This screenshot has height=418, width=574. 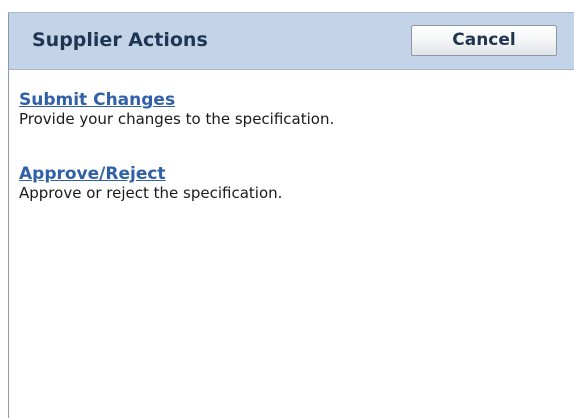 What do you see at coordinates (151, 193) in the screenshot?
I see `approve-reject-description: Approve or reject the specification.` at bounding box center [151, 193].